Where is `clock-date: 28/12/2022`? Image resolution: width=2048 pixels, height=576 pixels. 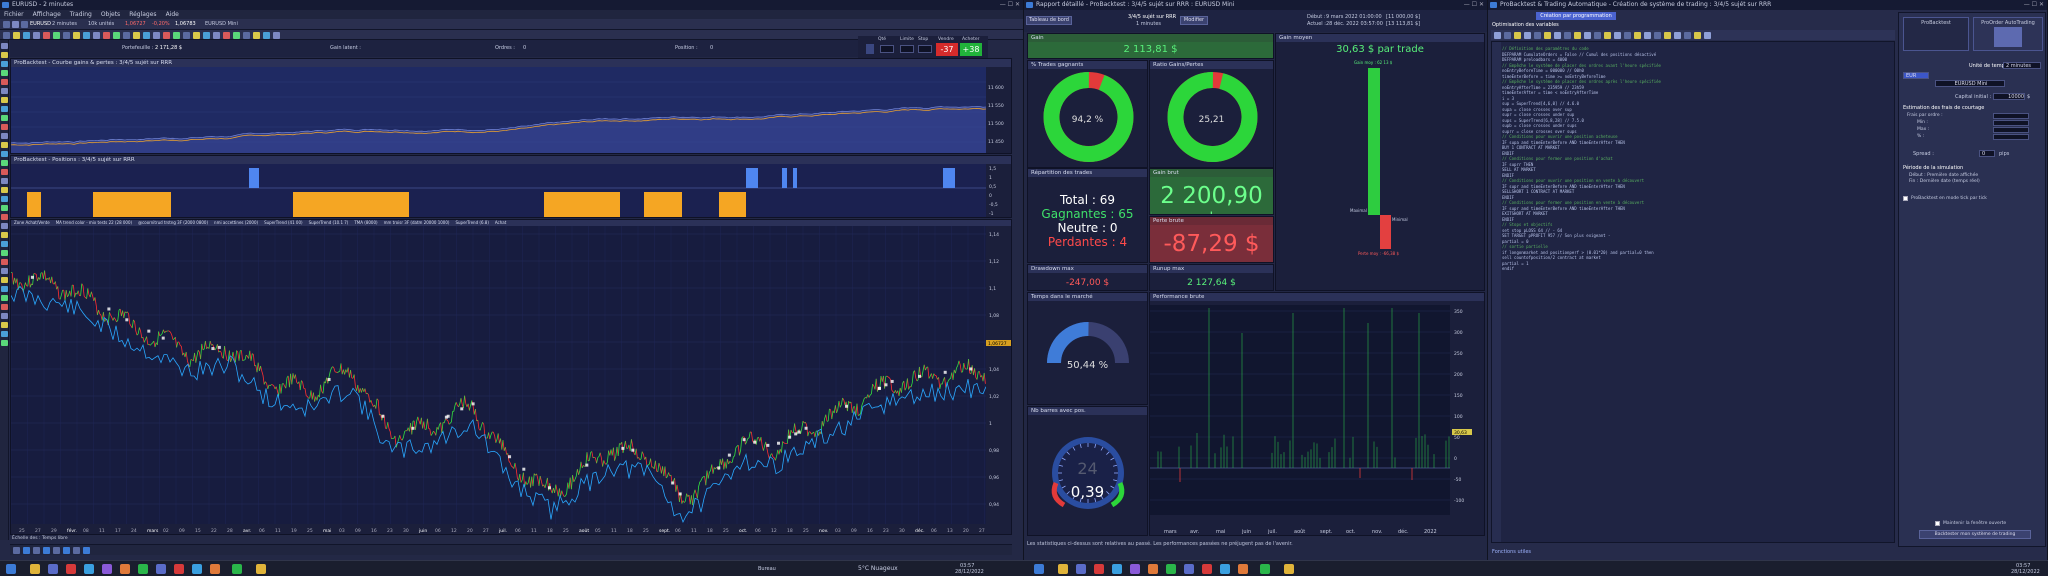 clock-date: 28/12/2022 is located at coordinates (969, 572).